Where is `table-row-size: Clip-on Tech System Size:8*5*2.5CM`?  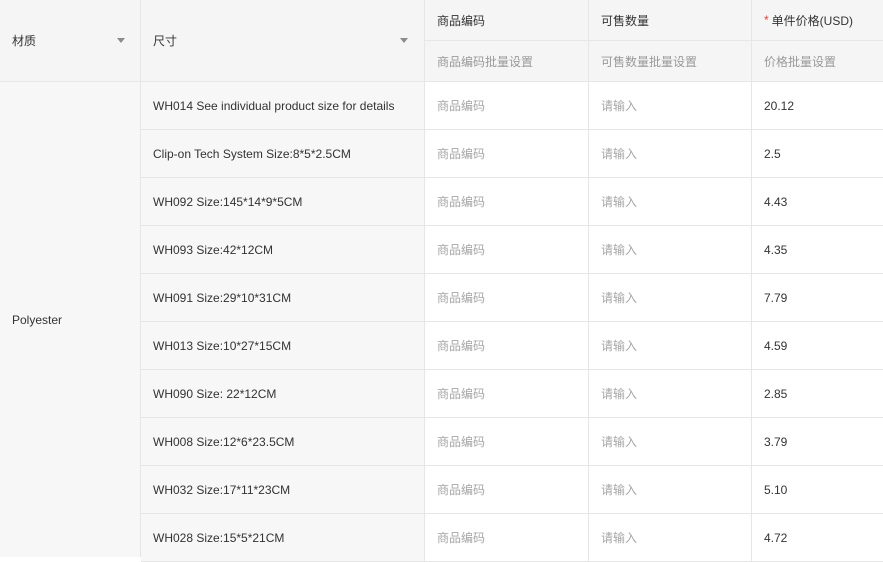 table-row-size: Clip-on Tech System Size:8*5*2.5CM is located at coordinates (283, 154).